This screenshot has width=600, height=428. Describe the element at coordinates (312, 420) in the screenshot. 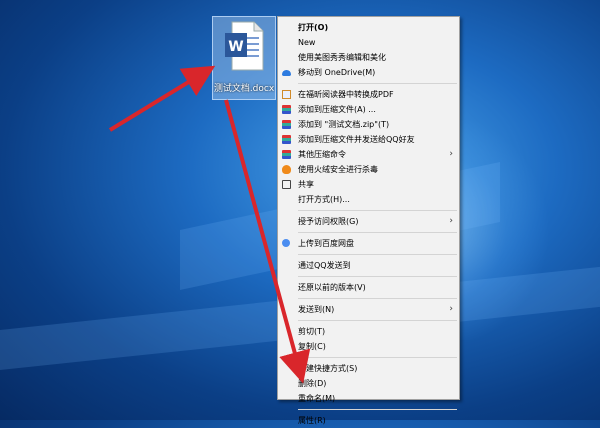

I see `menu-item-label: 属性(R)` at that location.